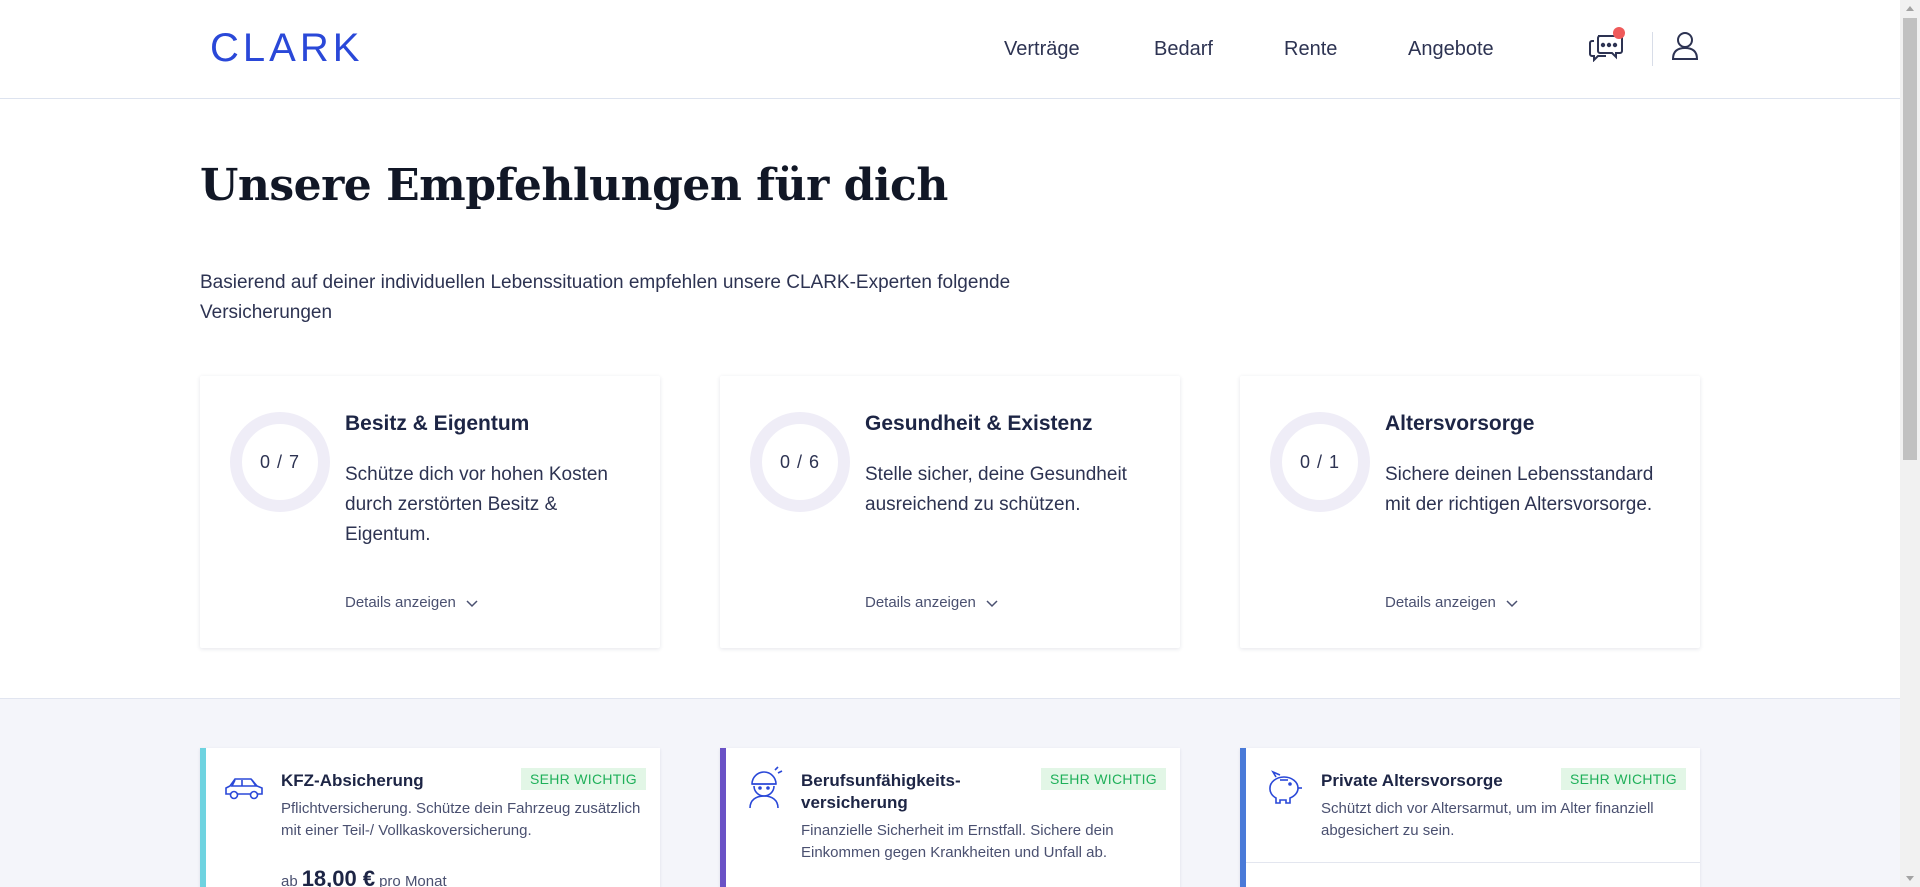 The width and height of the screenshot is (1920, 887). I want to click on category-title: Gesundheit & Existenz, so click(979, 423).